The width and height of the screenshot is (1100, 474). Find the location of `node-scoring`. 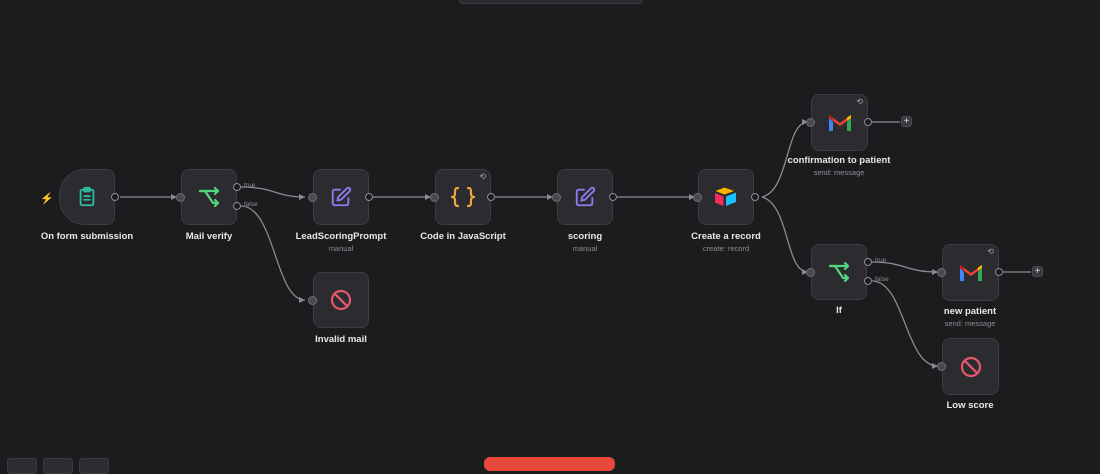

node-scoring is located at coordinates (585, 197).